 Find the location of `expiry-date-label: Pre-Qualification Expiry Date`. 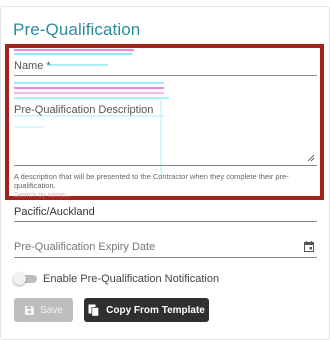

expiry-date-label: Pre-Qualification Expiry Date is located at coordinates (85, 247).